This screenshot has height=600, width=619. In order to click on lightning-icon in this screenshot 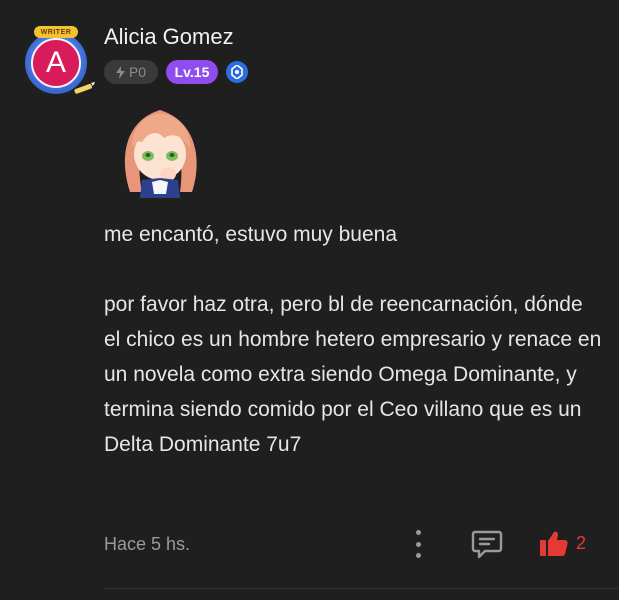, I will do `click(120, 72)`.